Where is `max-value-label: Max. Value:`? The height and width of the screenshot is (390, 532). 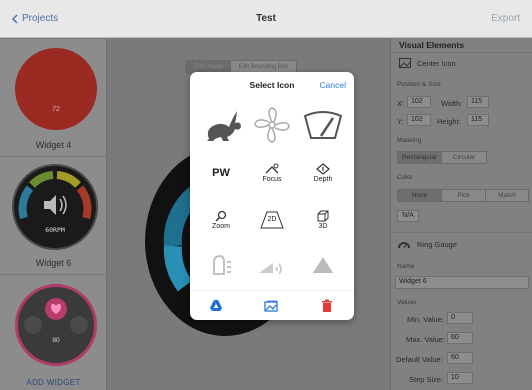
max-value-label: Max. Value: is located at coordinates (426, 339).